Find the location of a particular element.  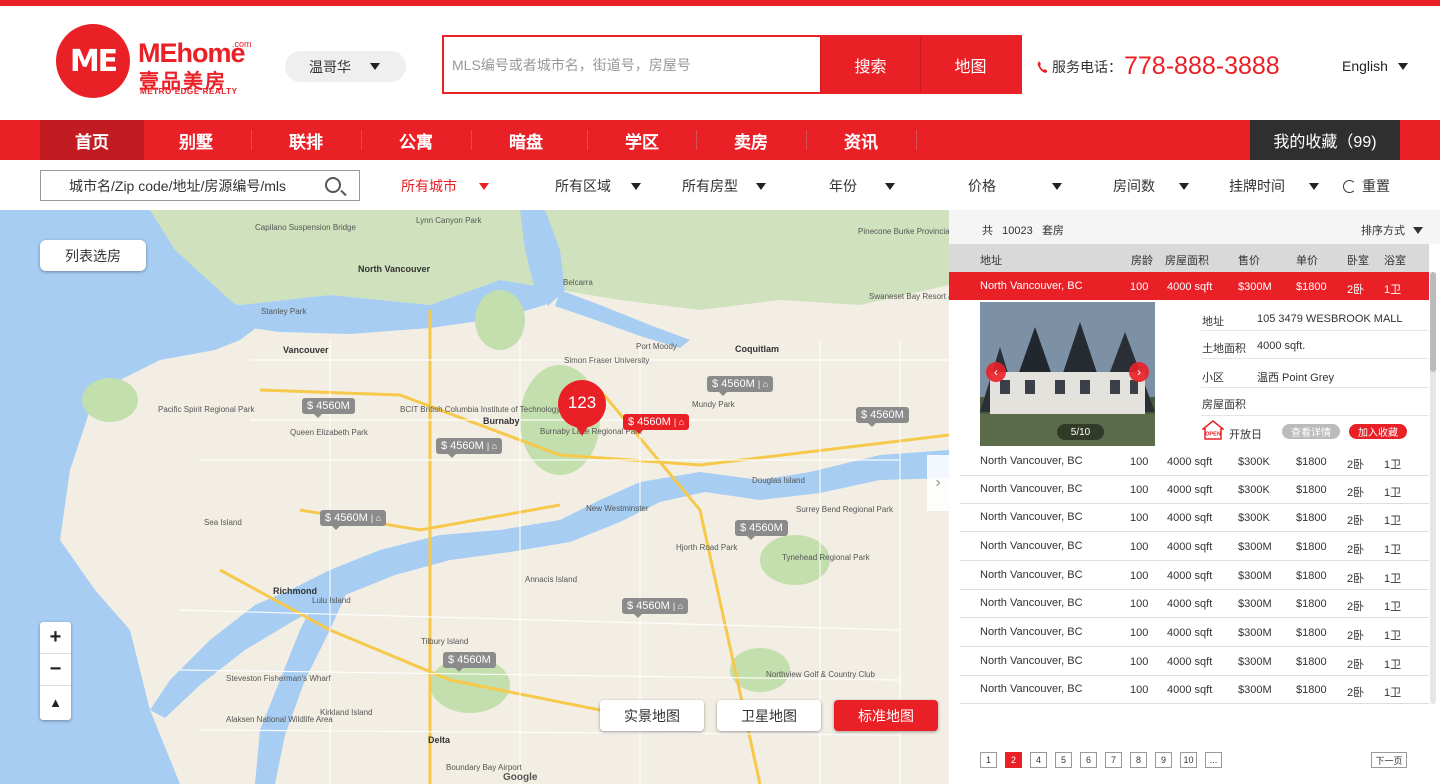

page-button: 10 is located at coordinates (1188, 760).